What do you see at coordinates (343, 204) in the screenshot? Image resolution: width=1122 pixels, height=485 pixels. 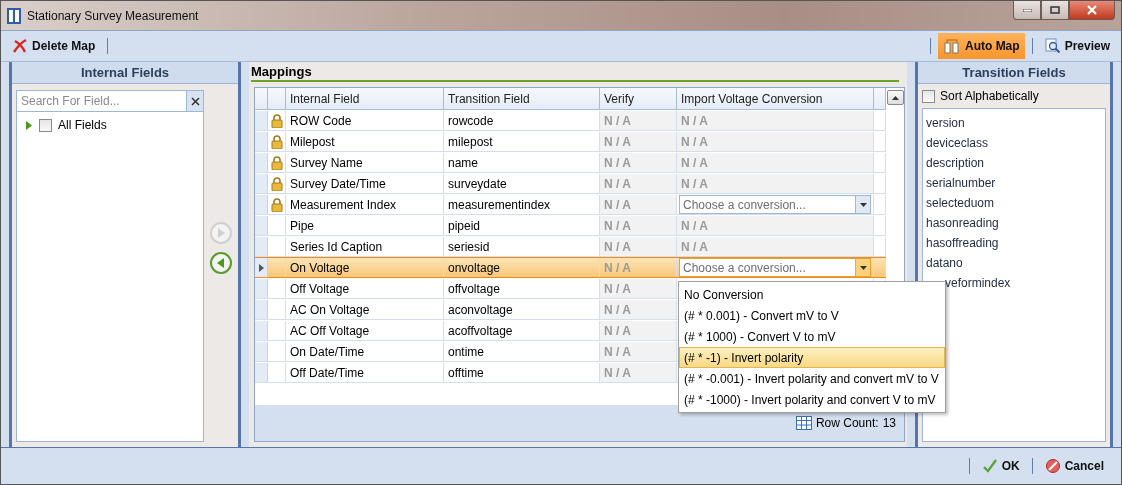 I see `cell-text: Measurement Index` at bounding box center [343, 204].